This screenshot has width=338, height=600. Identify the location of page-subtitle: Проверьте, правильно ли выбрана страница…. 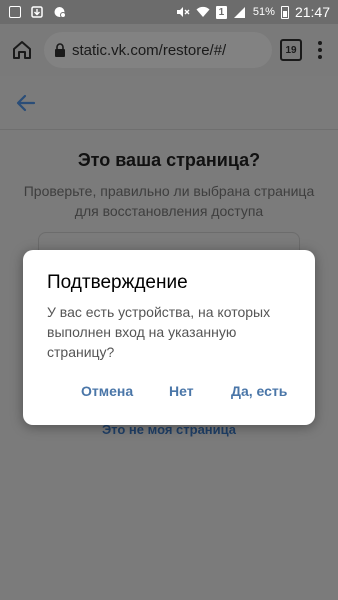
(169, 201).